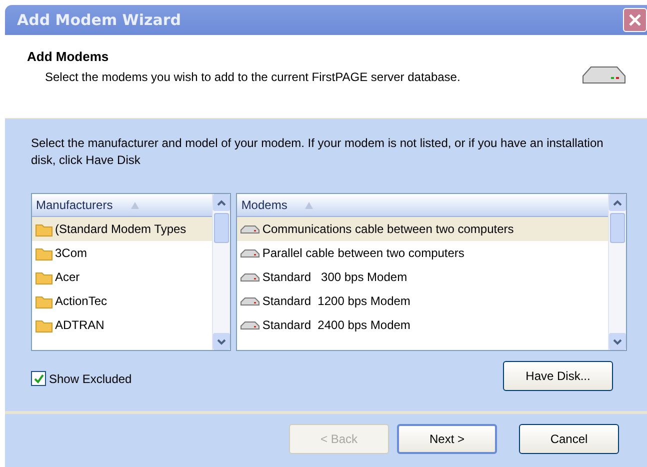 Image resolution: width=647 pixels, height=467 pixels. I want to click on close-button, so click(635, 20).